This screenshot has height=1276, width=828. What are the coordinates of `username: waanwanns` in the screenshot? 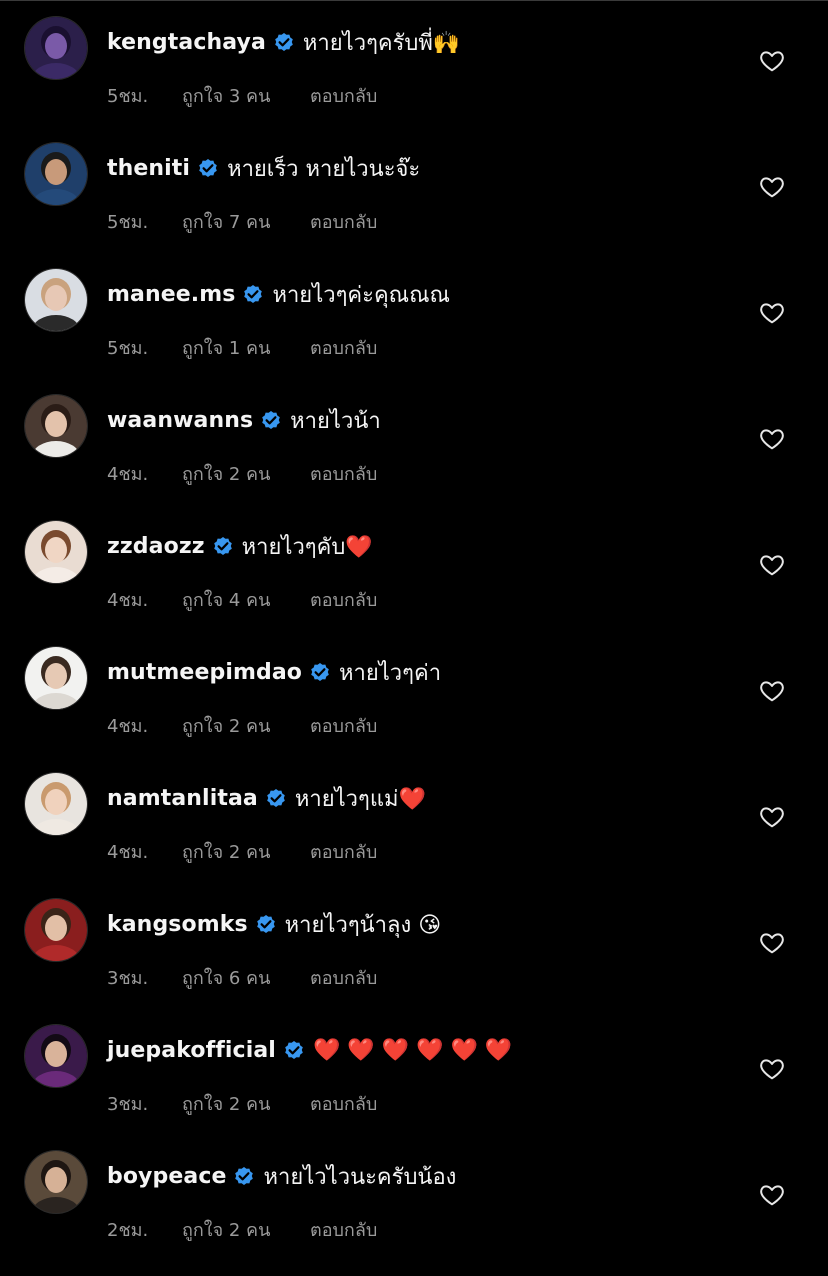 It's located at (180, 420).